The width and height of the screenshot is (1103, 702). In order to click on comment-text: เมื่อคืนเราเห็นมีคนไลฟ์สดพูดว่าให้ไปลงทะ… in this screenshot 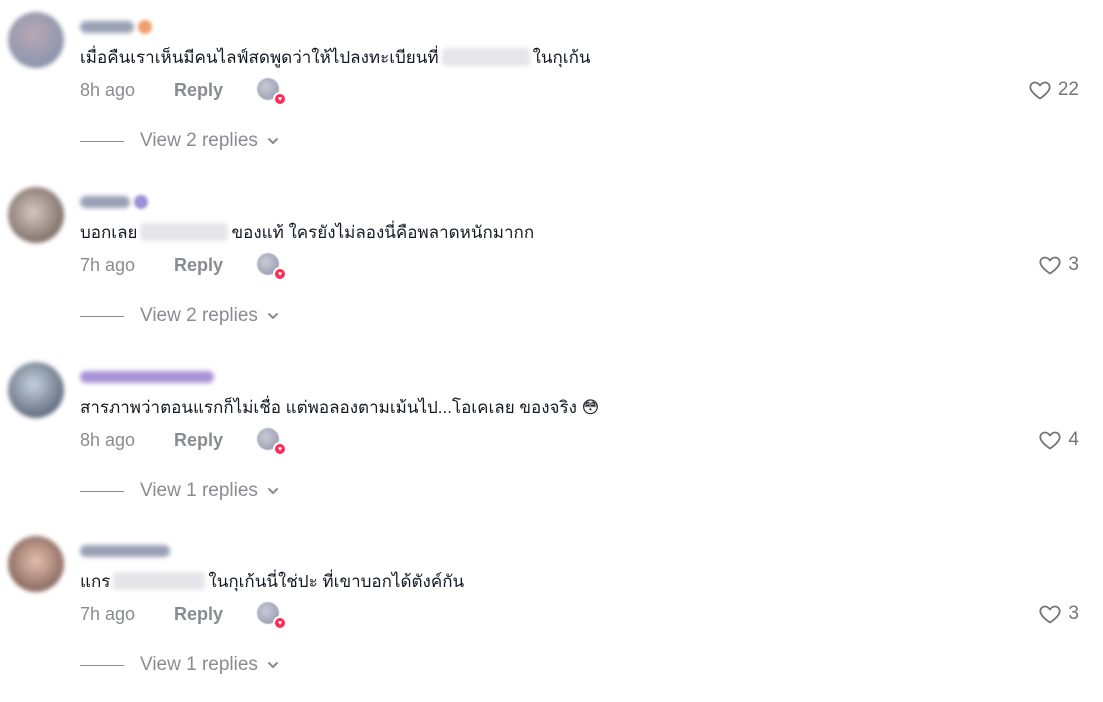, I will do `click(335, 57)`.